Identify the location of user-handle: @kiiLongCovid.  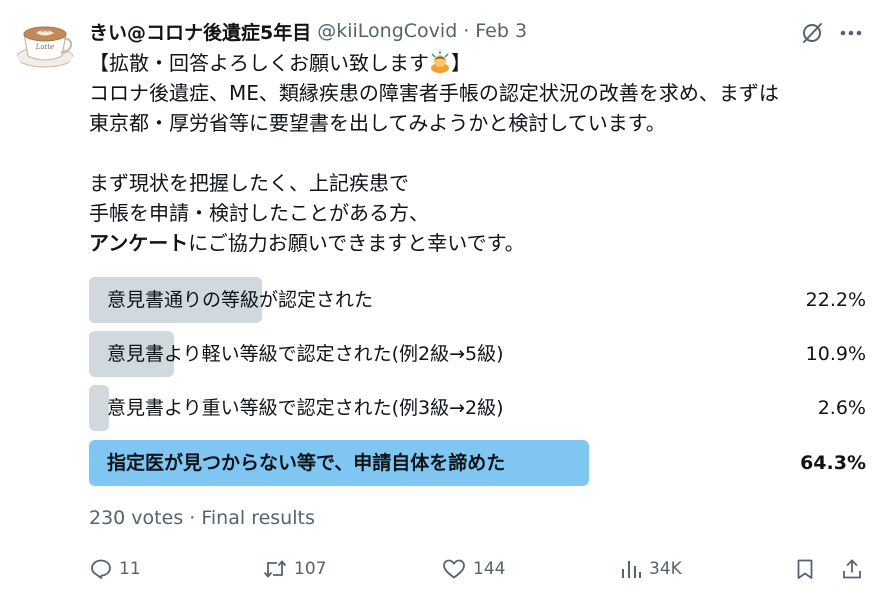
(387, 31).